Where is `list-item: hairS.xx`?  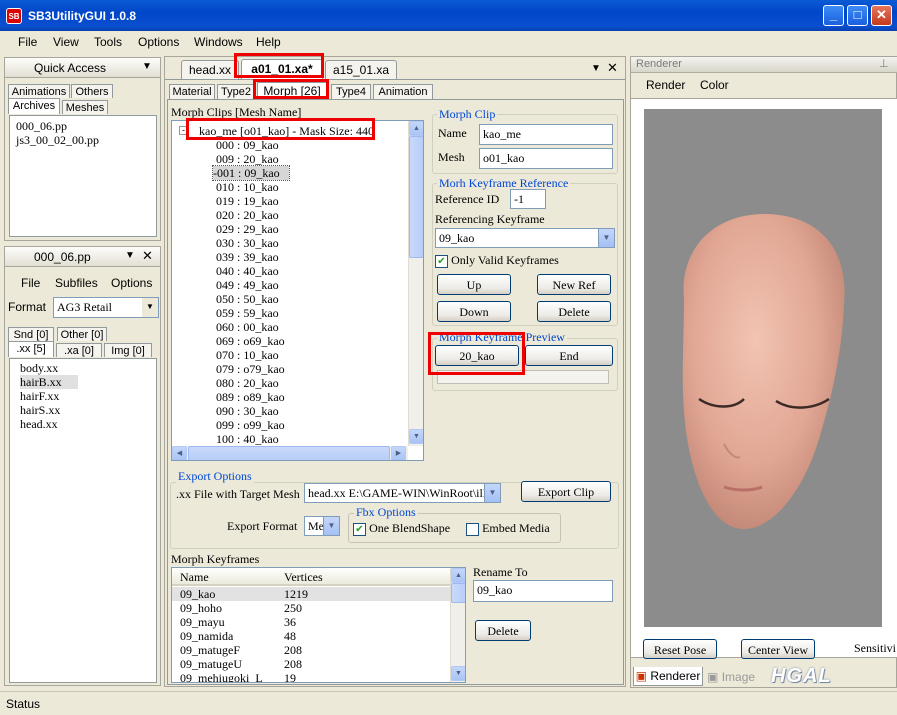 list-item: hairS.xx is located at coordinates (83, 410).